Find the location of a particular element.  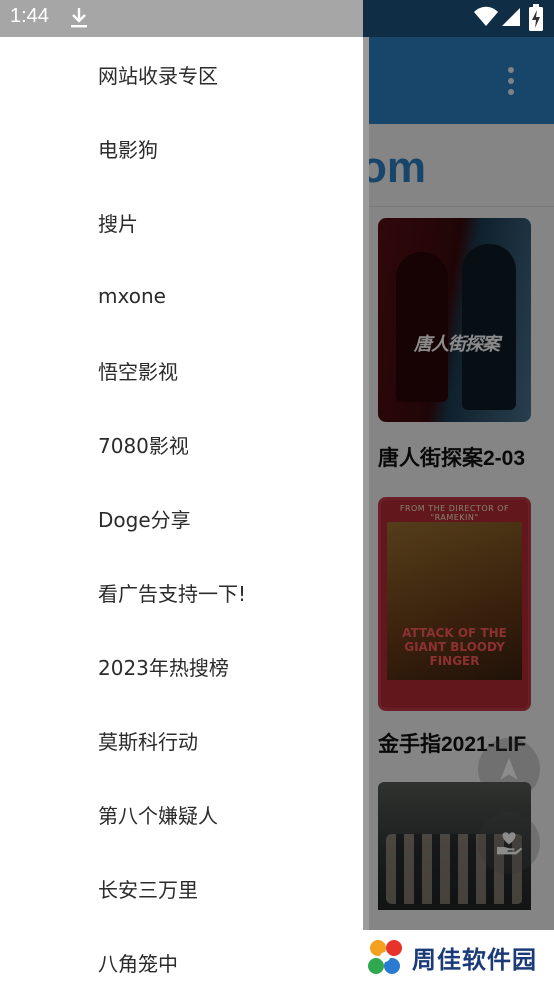

watermark-text: 周佳软件园 is located at coordinates (474, 959).